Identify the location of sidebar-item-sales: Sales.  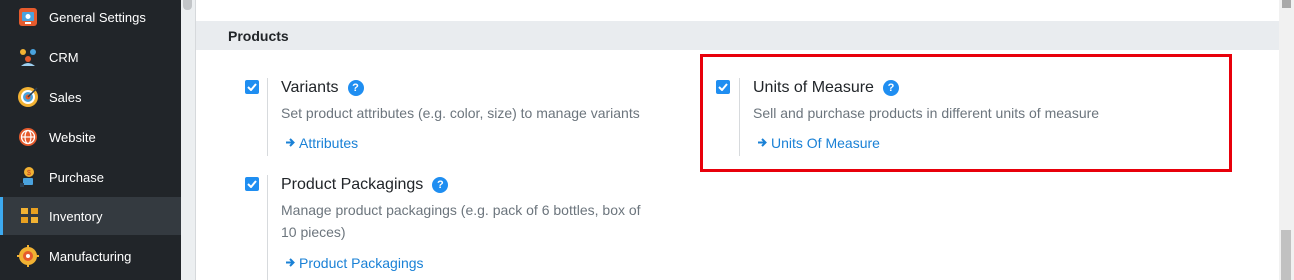
(90, 97).